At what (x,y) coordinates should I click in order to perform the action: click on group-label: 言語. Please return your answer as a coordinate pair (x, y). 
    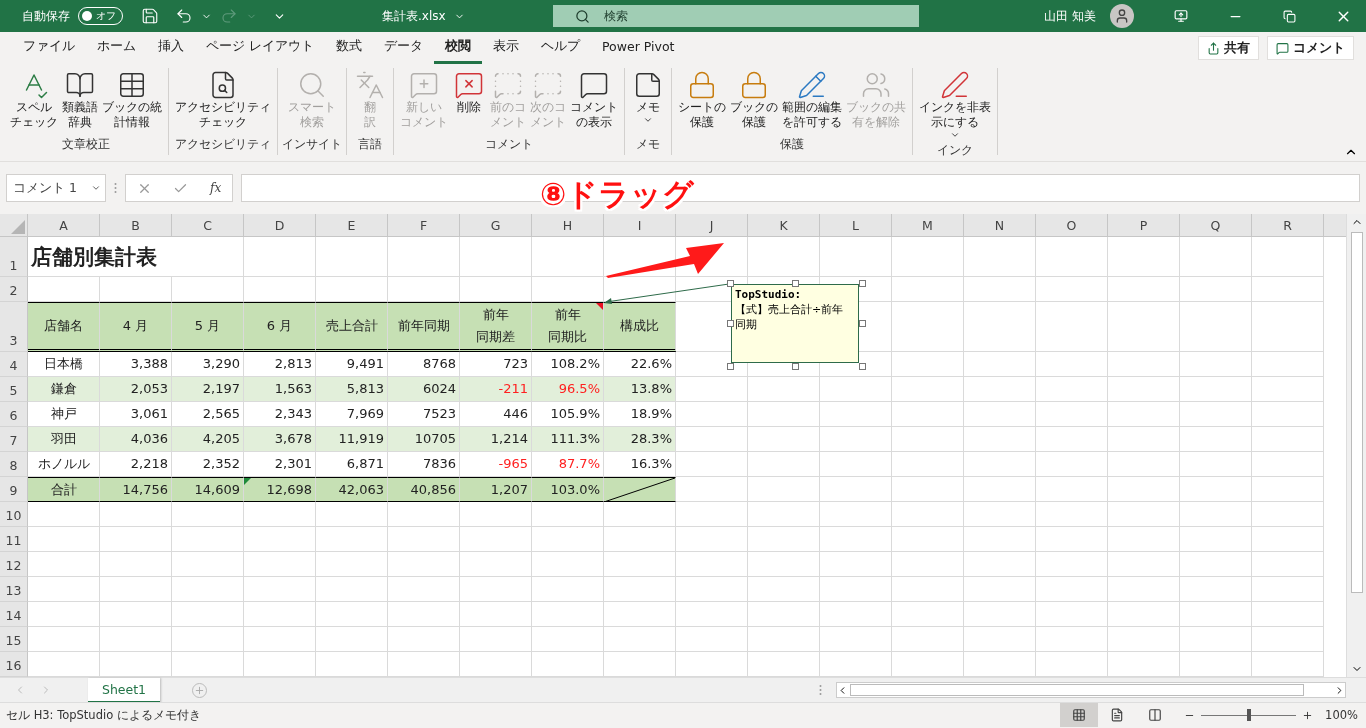
    Looking at the image, I should click on (370, 144).